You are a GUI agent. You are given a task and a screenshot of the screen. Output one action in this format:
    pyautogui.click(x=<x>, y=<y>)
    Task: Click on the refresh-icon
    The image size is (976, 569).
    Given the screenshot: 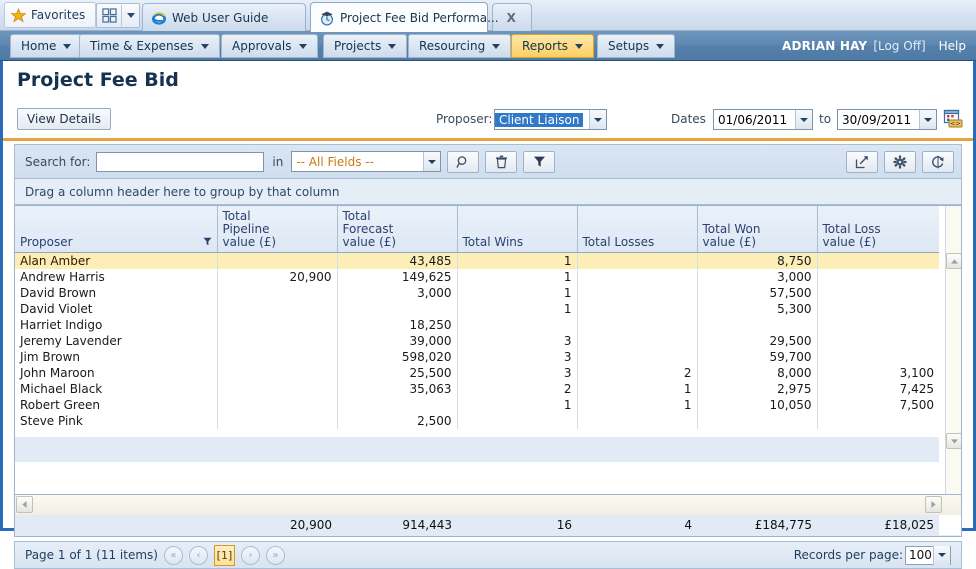 What is the action you would take?
    pyautogui.click(x=938, y=161)
    